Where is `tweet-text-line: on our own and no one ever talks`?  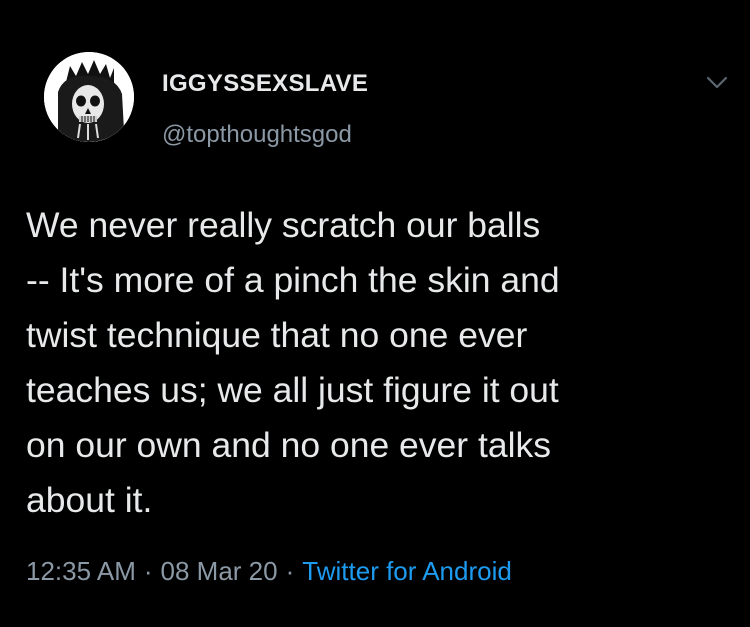 tweet-text-line: on our own and no one ever talks is located at coordinates (288, 445).